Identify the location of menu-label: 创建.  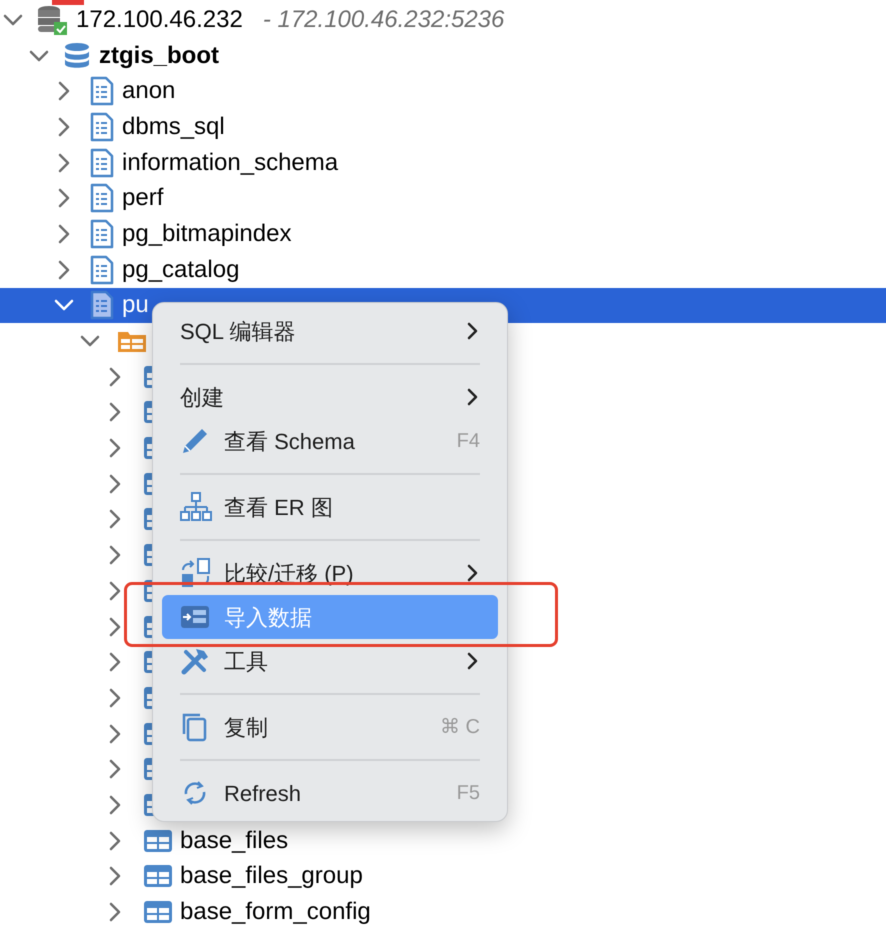
(202, 398).